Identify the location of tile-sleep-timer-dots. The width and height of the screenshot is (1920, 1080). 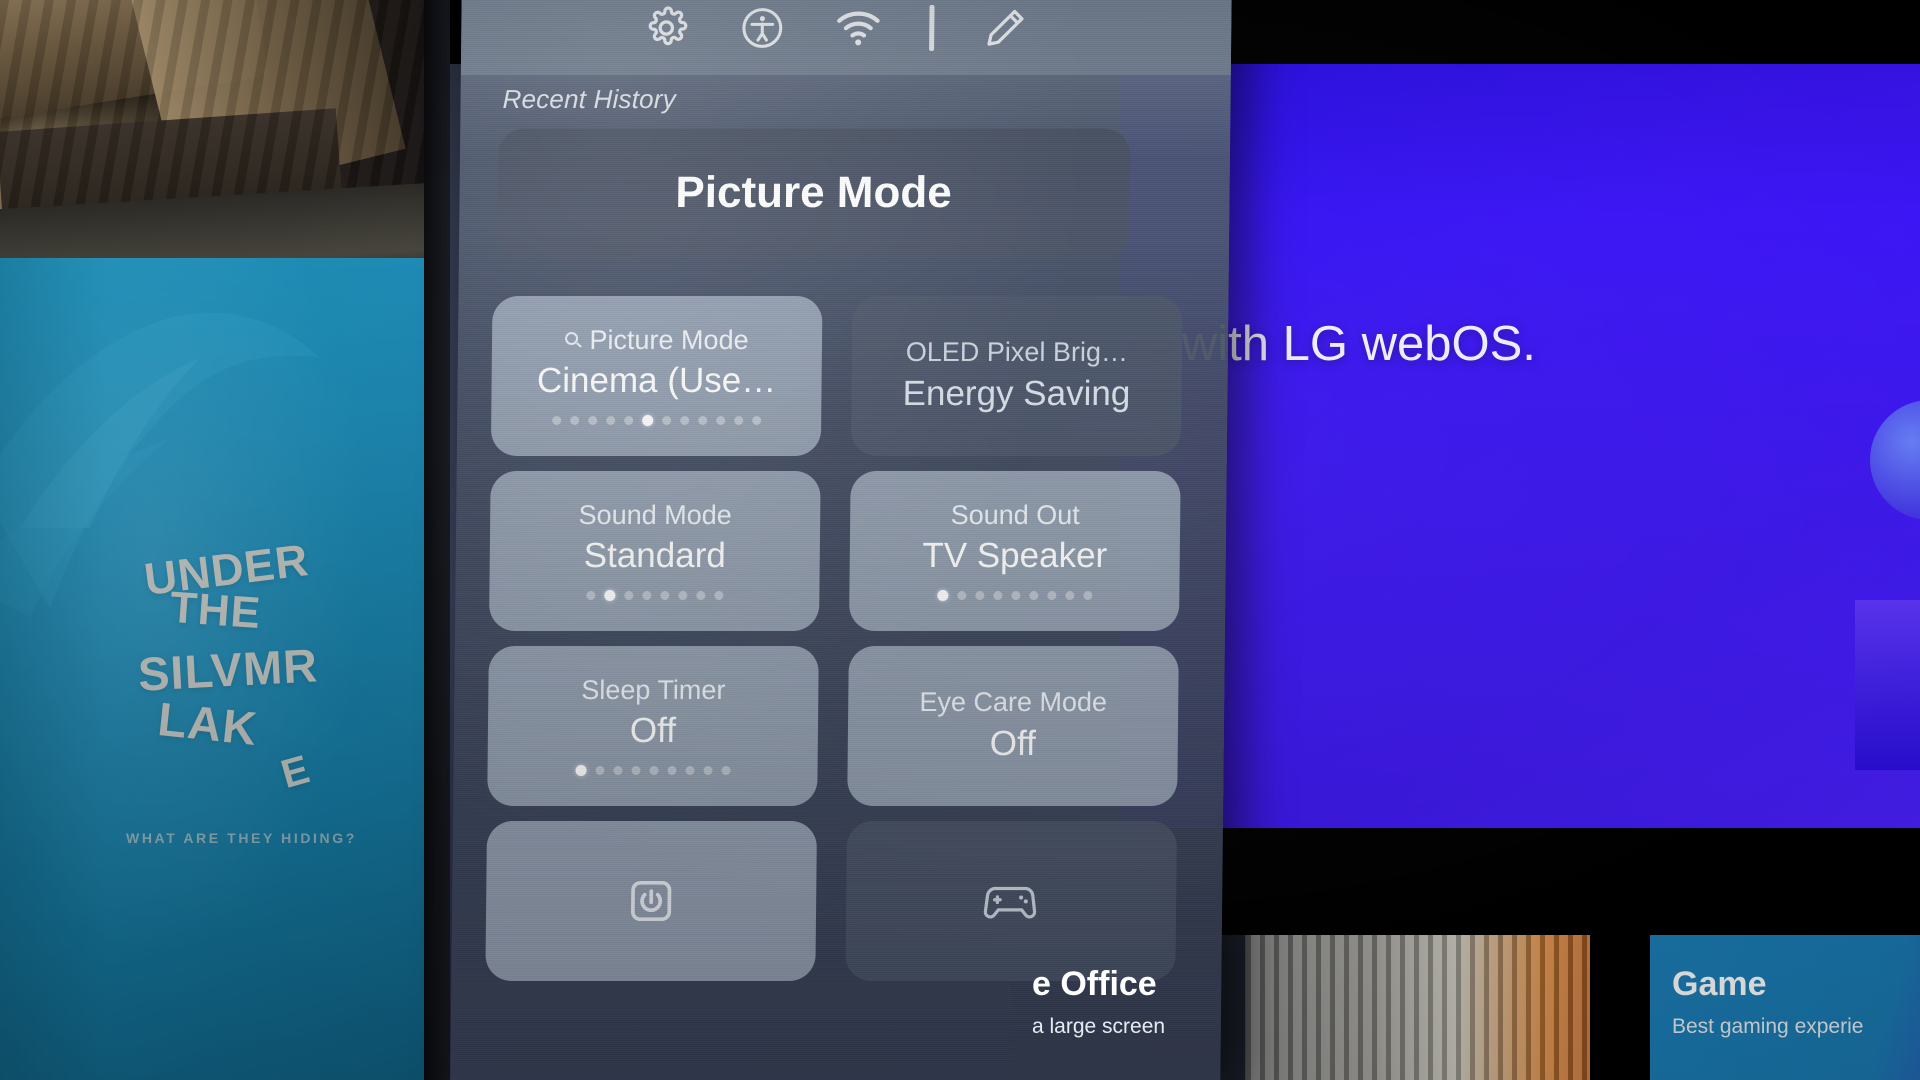
(652, 771).